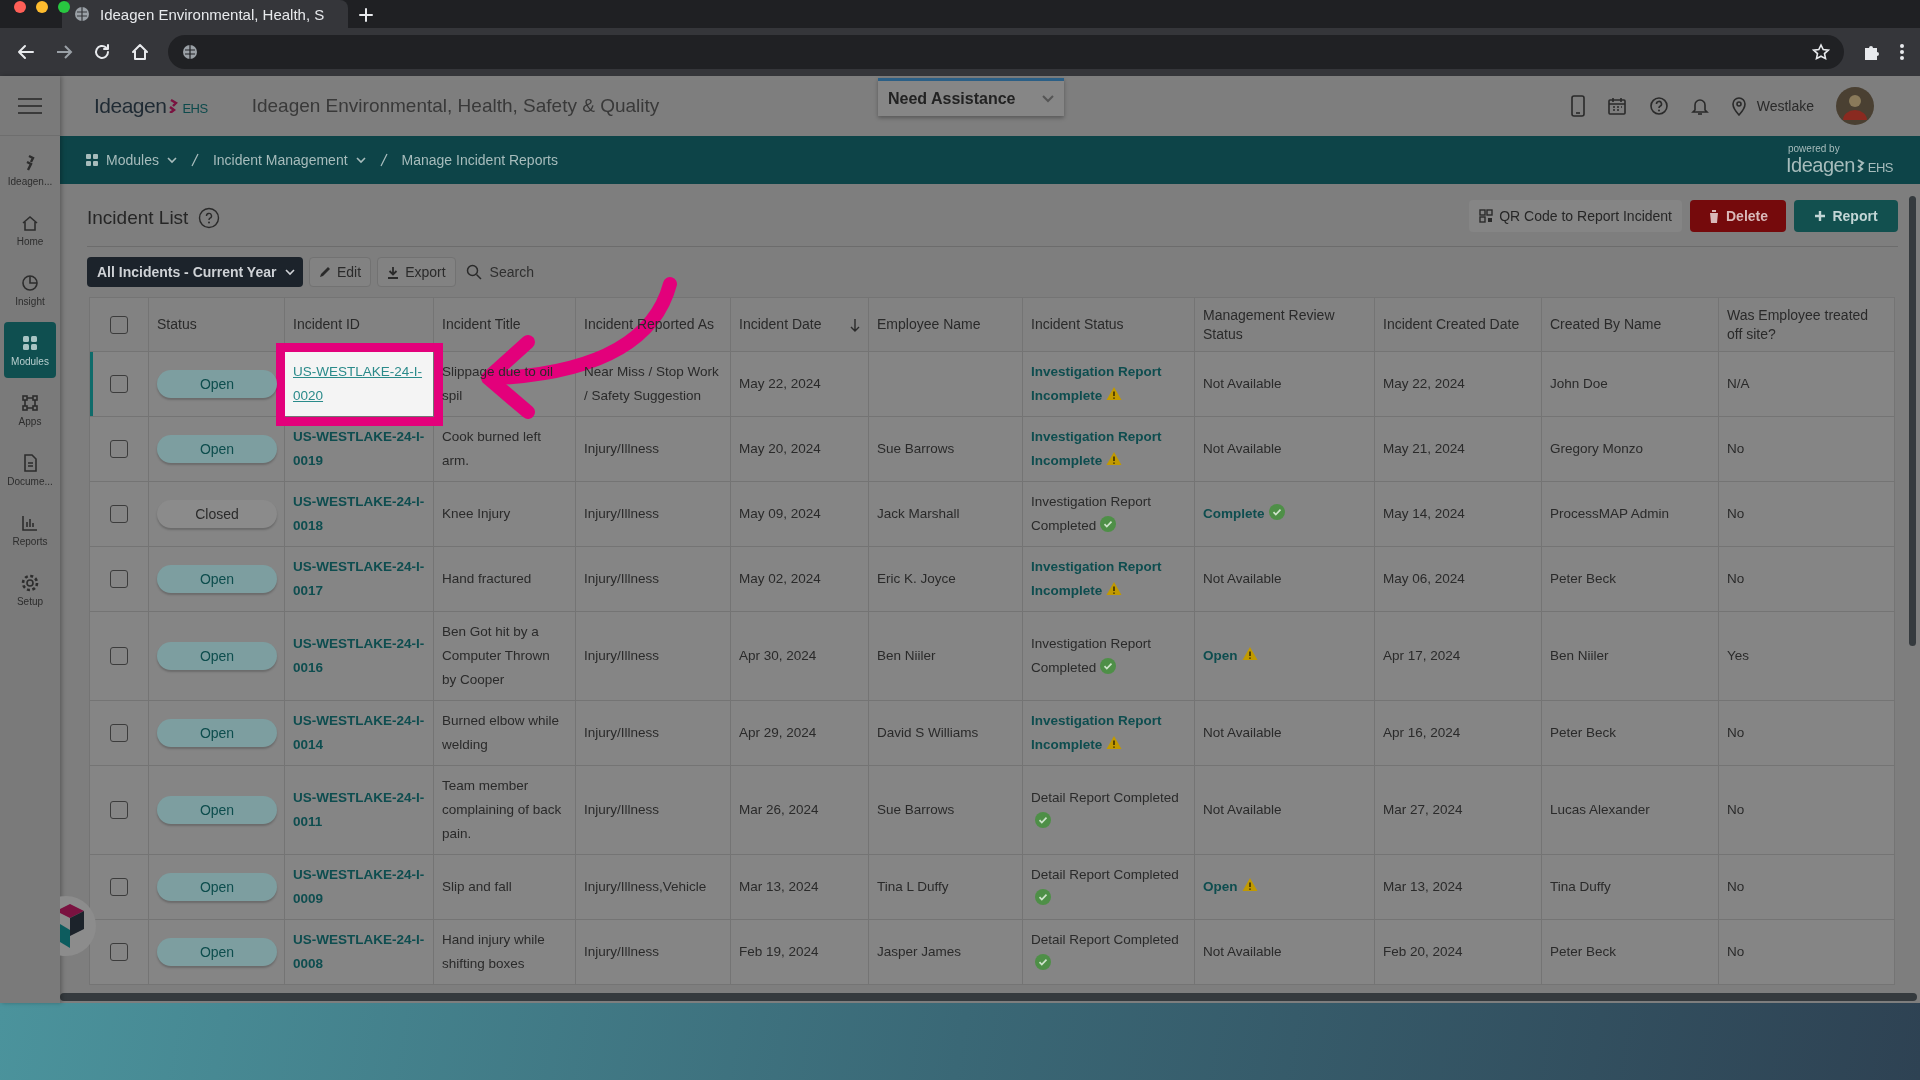 This screenshot has width=1920, height=1080. What do you see at coordinates (1284, 514) in the screenshot?
I see `review-status-text: Complete` at bounding box center [1284, 514].